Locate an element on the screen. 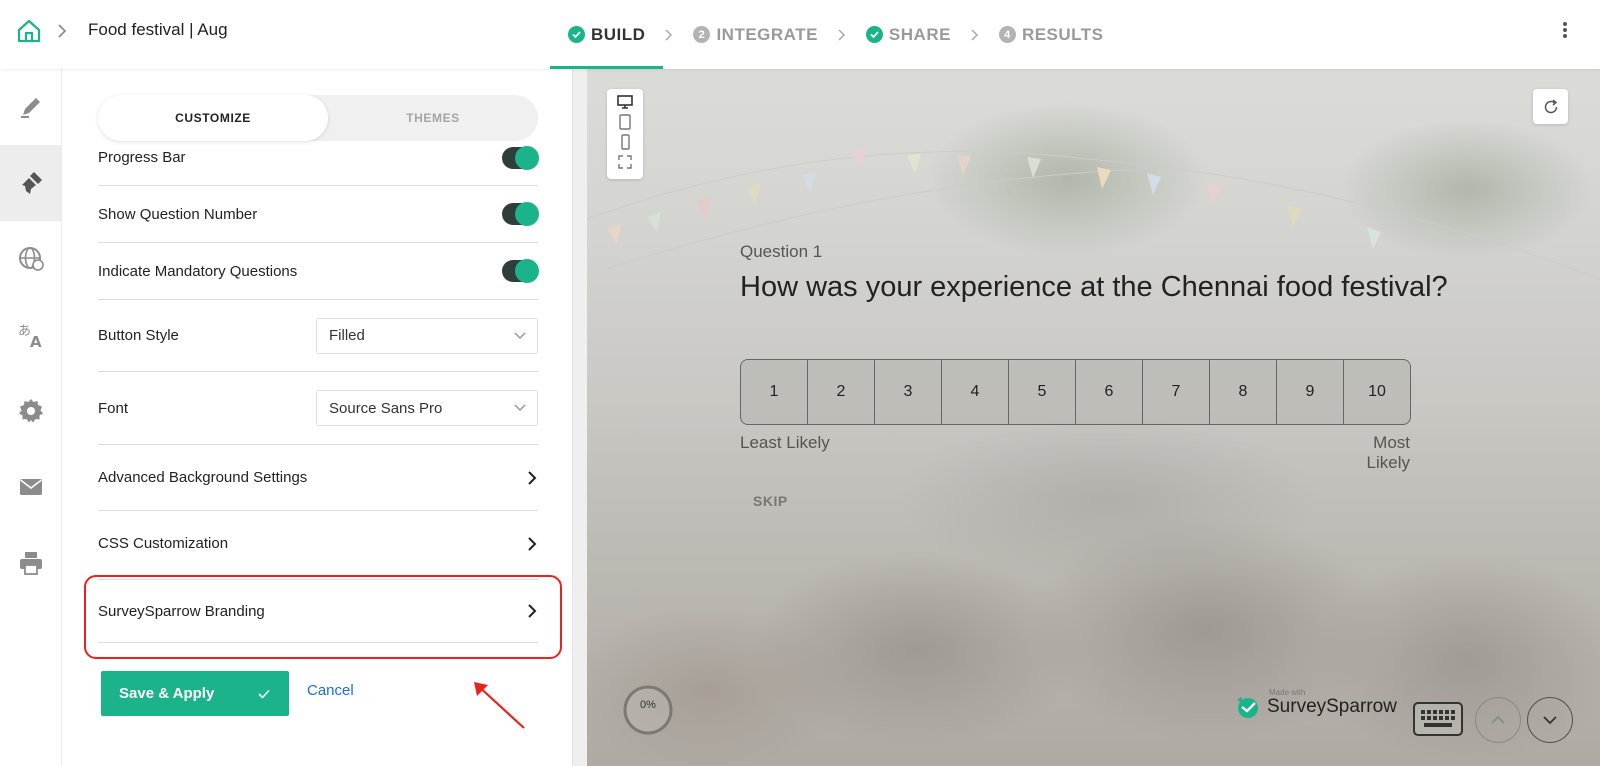 This screenshot has height=766, width=1600. step-number-badge: 4 is located at coordinates (1007, 34).